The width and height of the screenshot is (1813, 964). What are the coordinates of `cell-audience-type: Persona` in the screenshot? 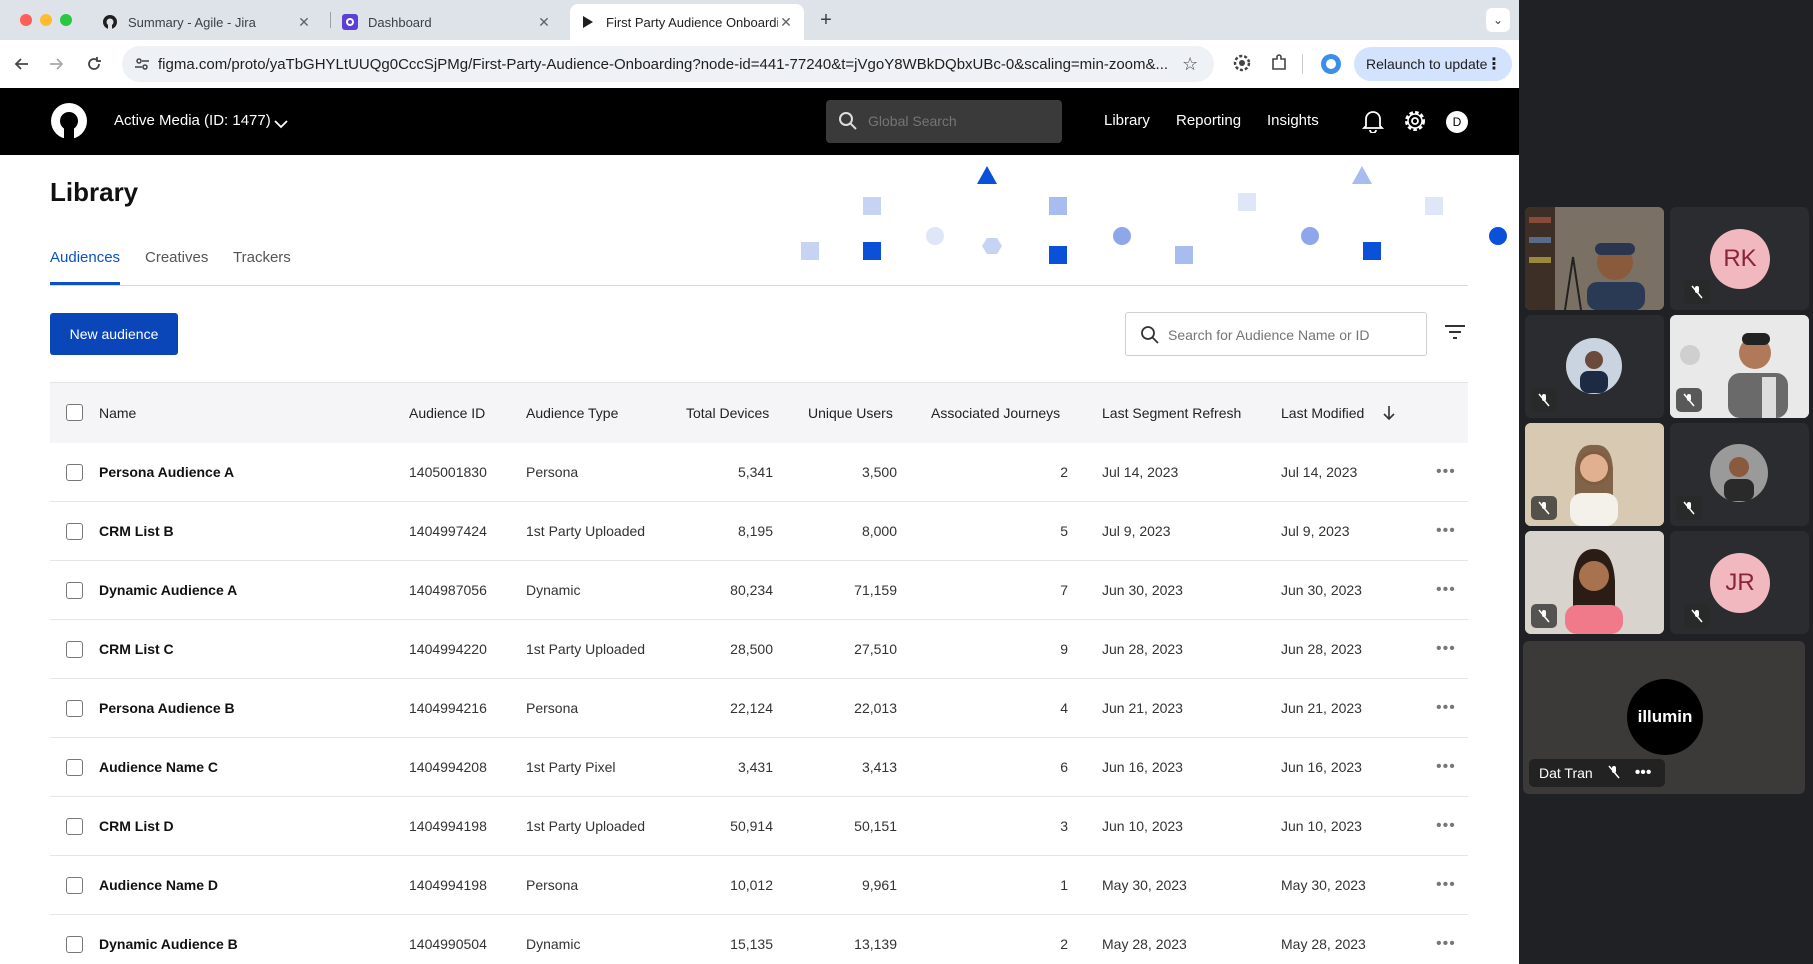 It's located at (552, 708).